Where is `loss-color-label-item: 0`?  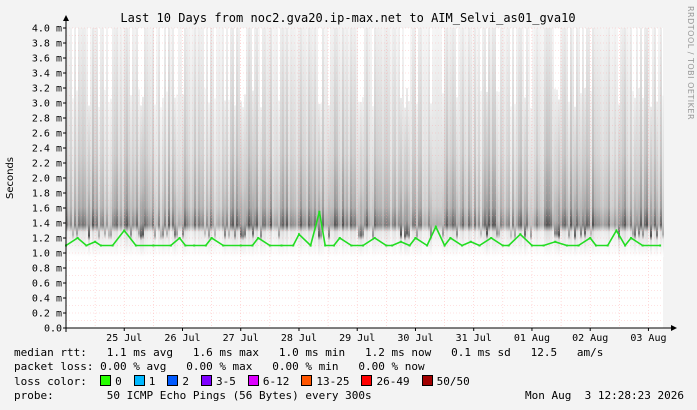
loss-color-label-item: 0 is located at coordinates (118, 381).